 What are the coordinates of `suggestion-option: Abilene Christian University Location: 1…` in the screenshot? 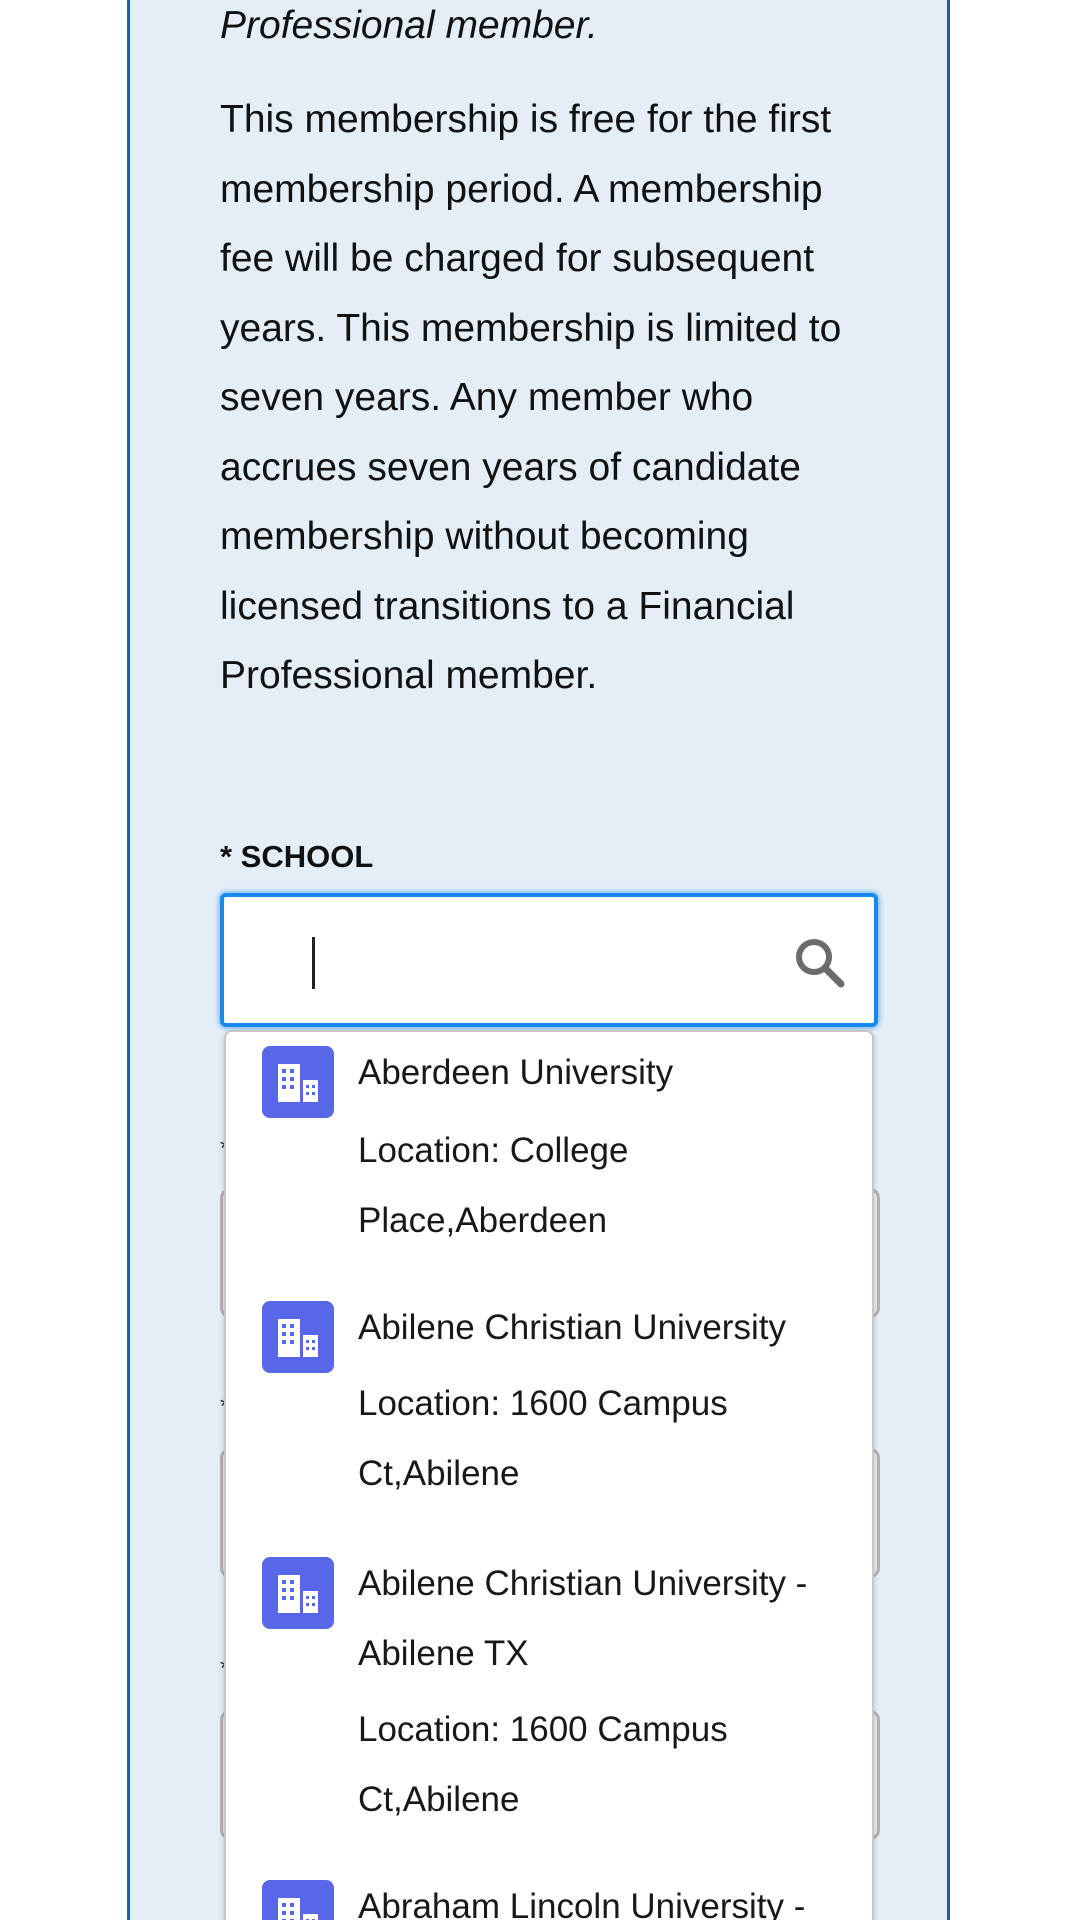 It's located at (549, 1414).